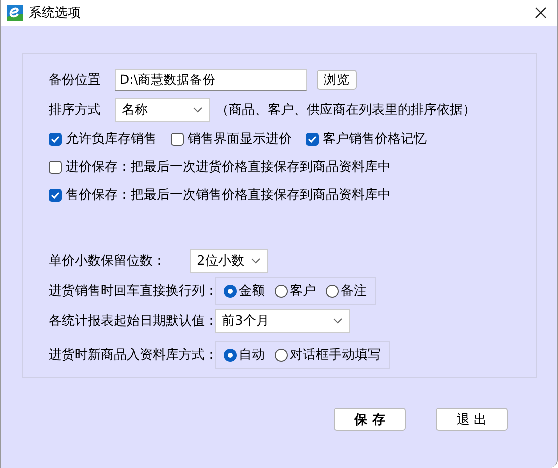  What do you see at coordinates (220, 167) in the screenshot?
I see `checkbox-option: 进价保存：把最后一次进货价格直接保存到商品资料库中` at bounding box center [220, 167].